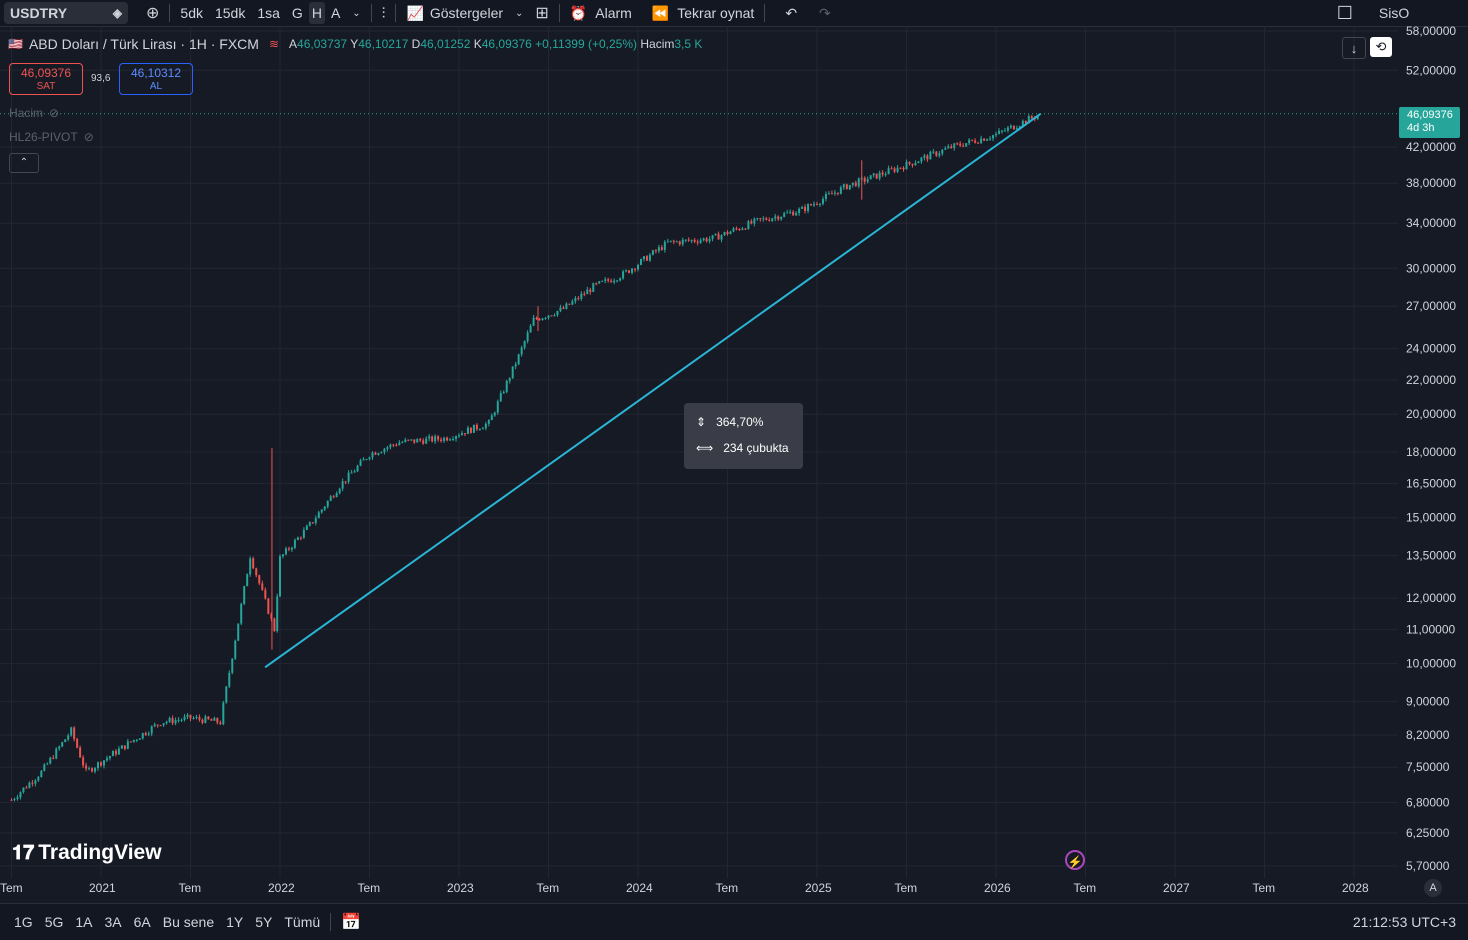 The width and height of the screenshot is (1468, 940). I want to click on range-5y: 5Y, so click(263, 922).